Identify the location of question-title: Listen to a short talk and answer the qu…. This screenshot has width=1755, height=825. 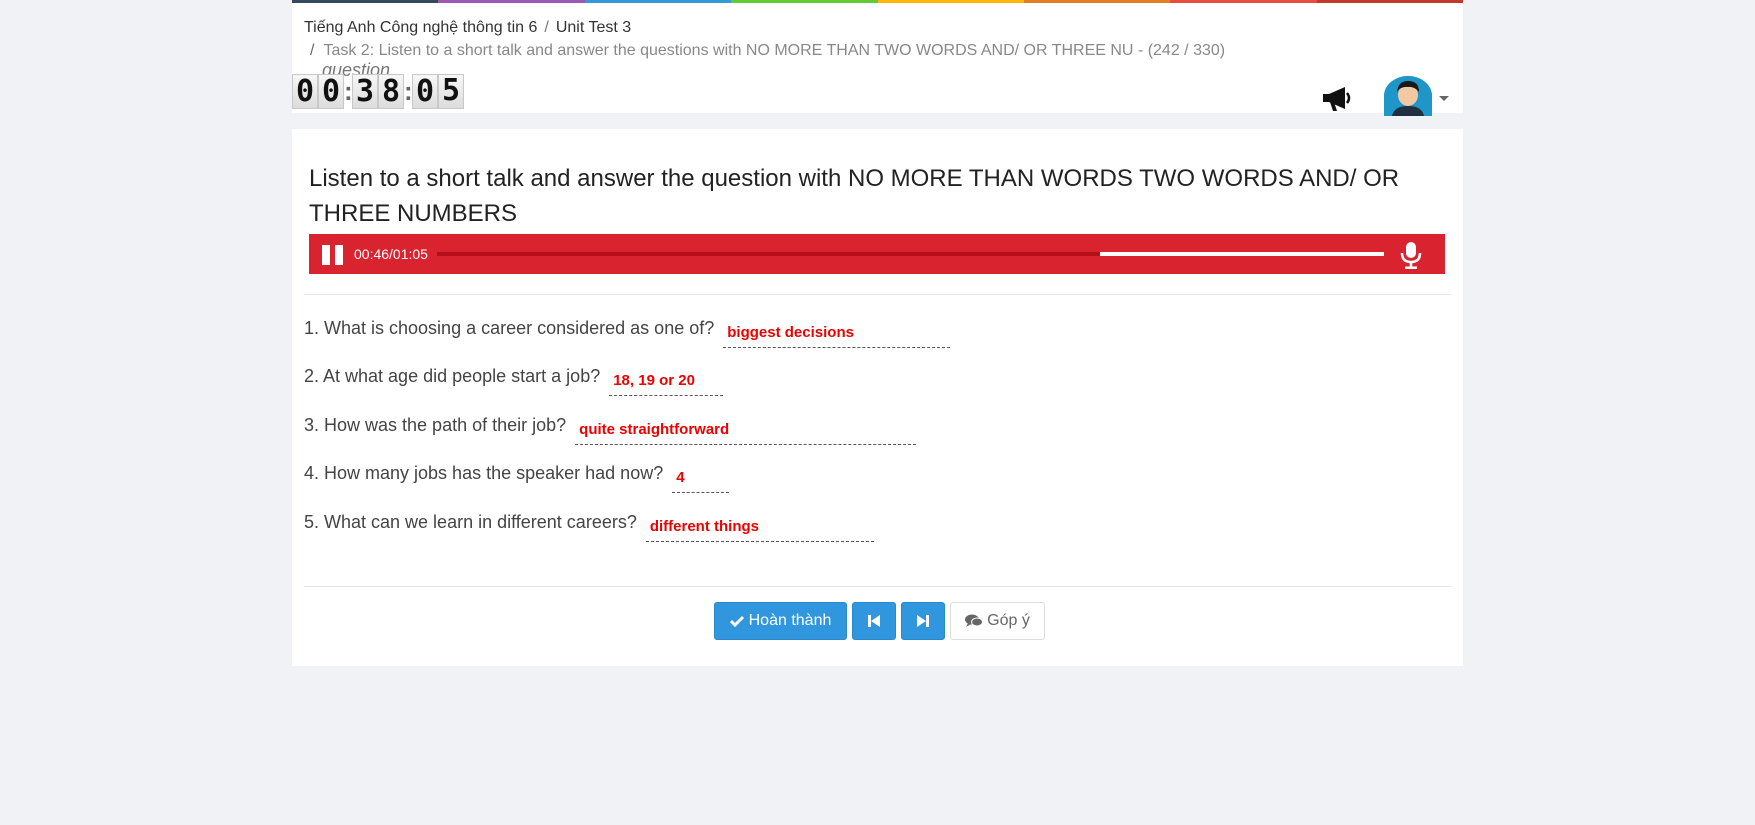
(854, 196).